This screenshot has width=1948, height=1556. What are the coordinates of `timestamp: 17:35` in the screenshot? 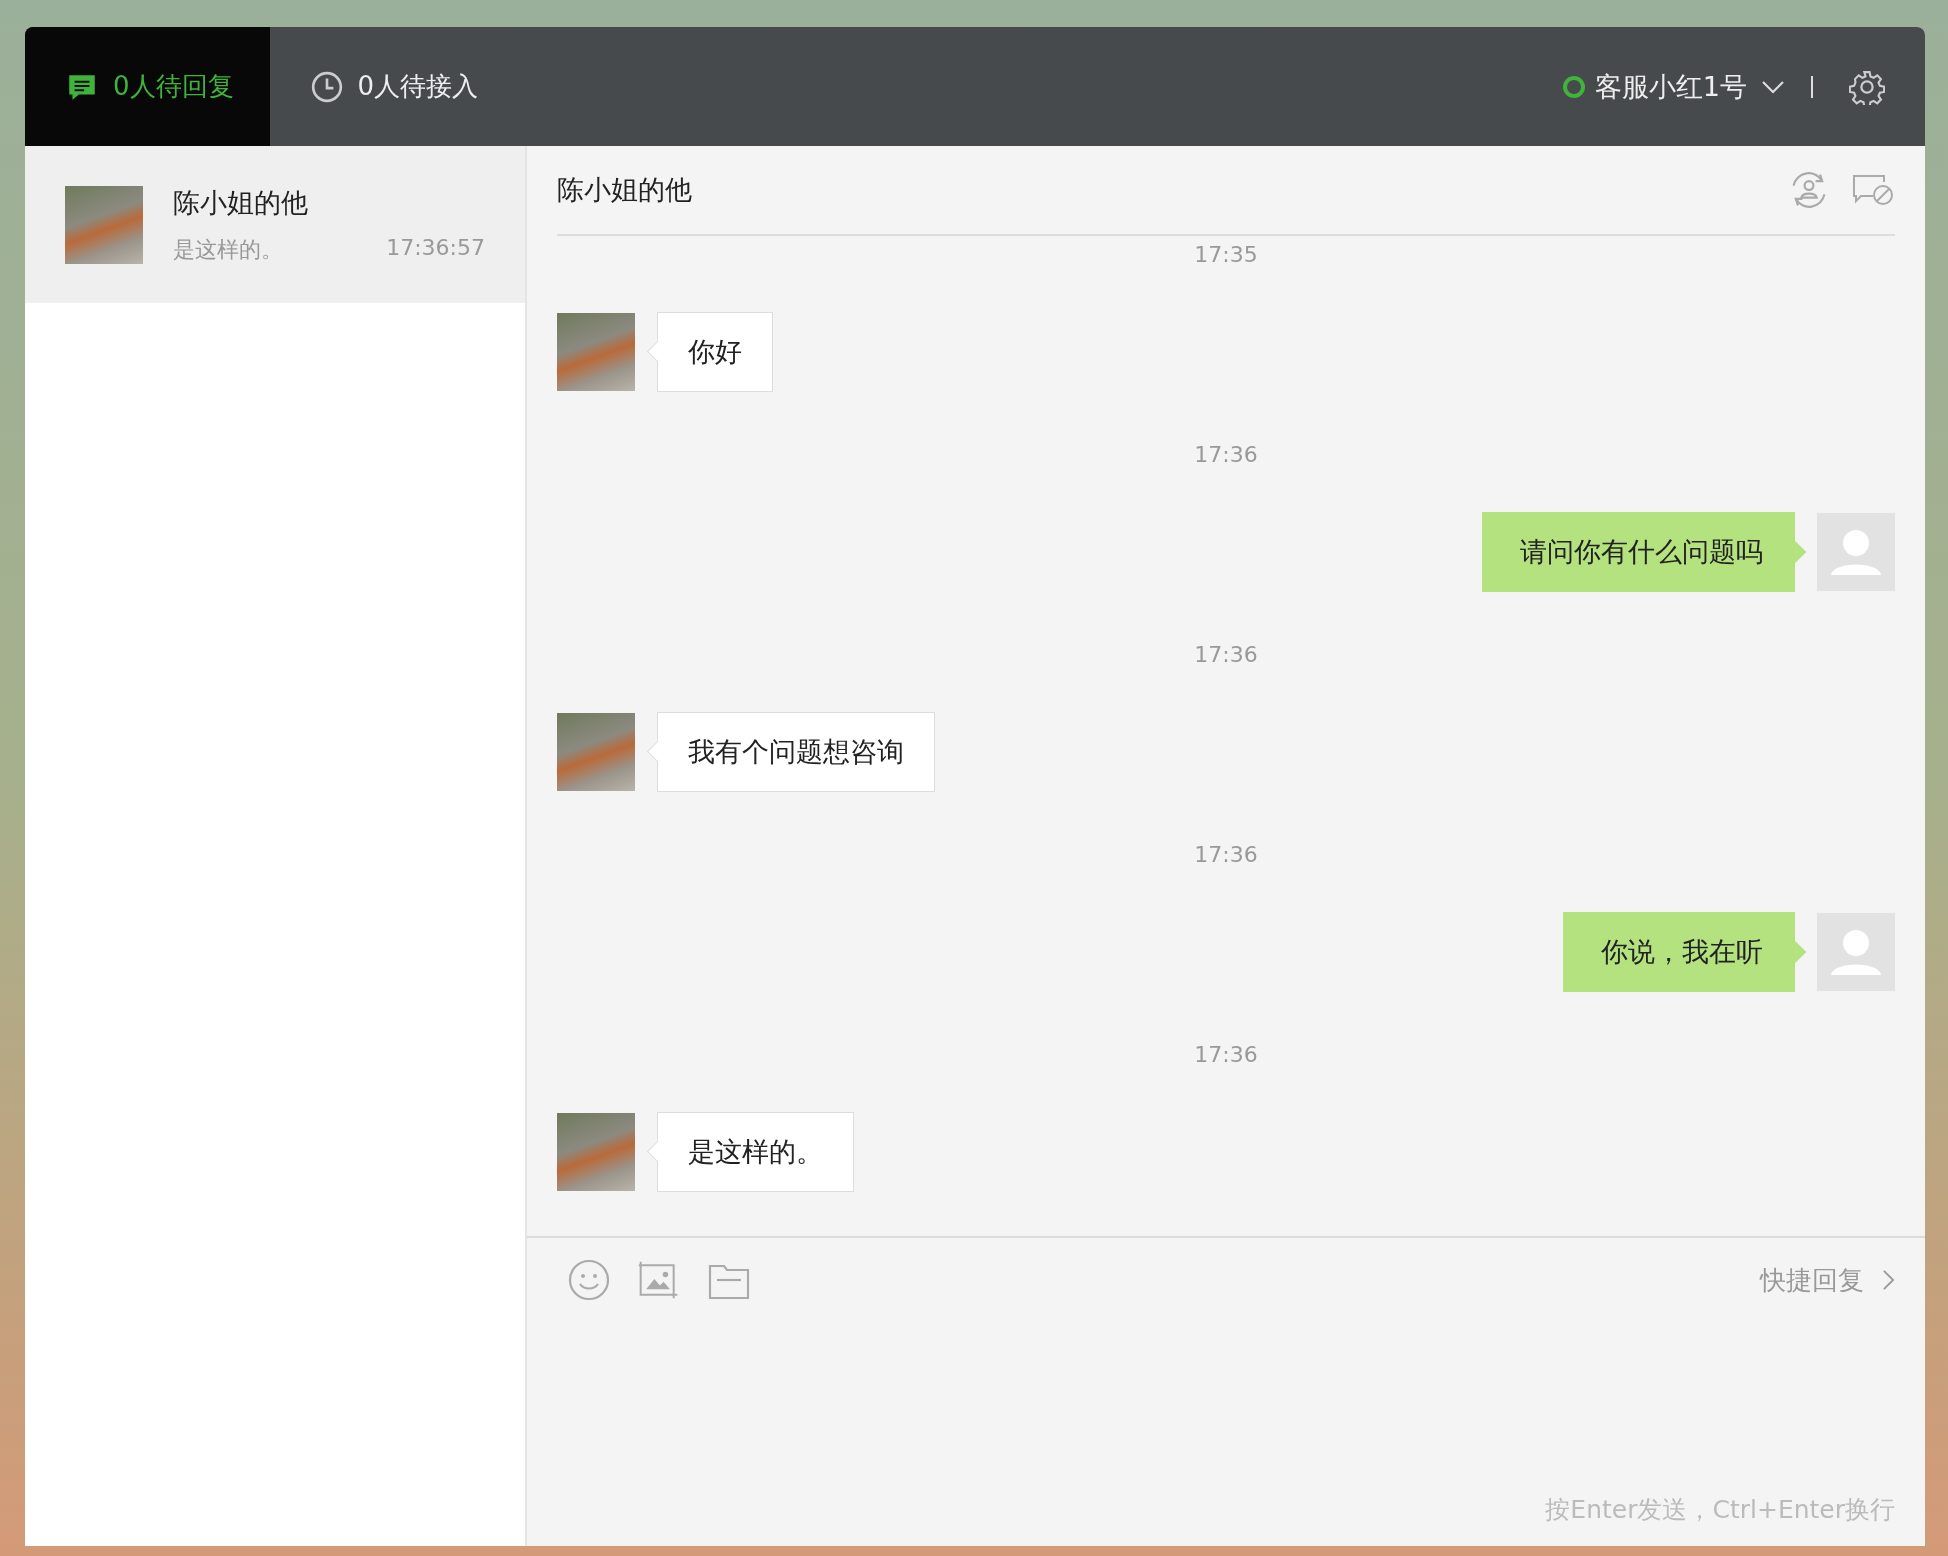 It's located at (1226, 254).